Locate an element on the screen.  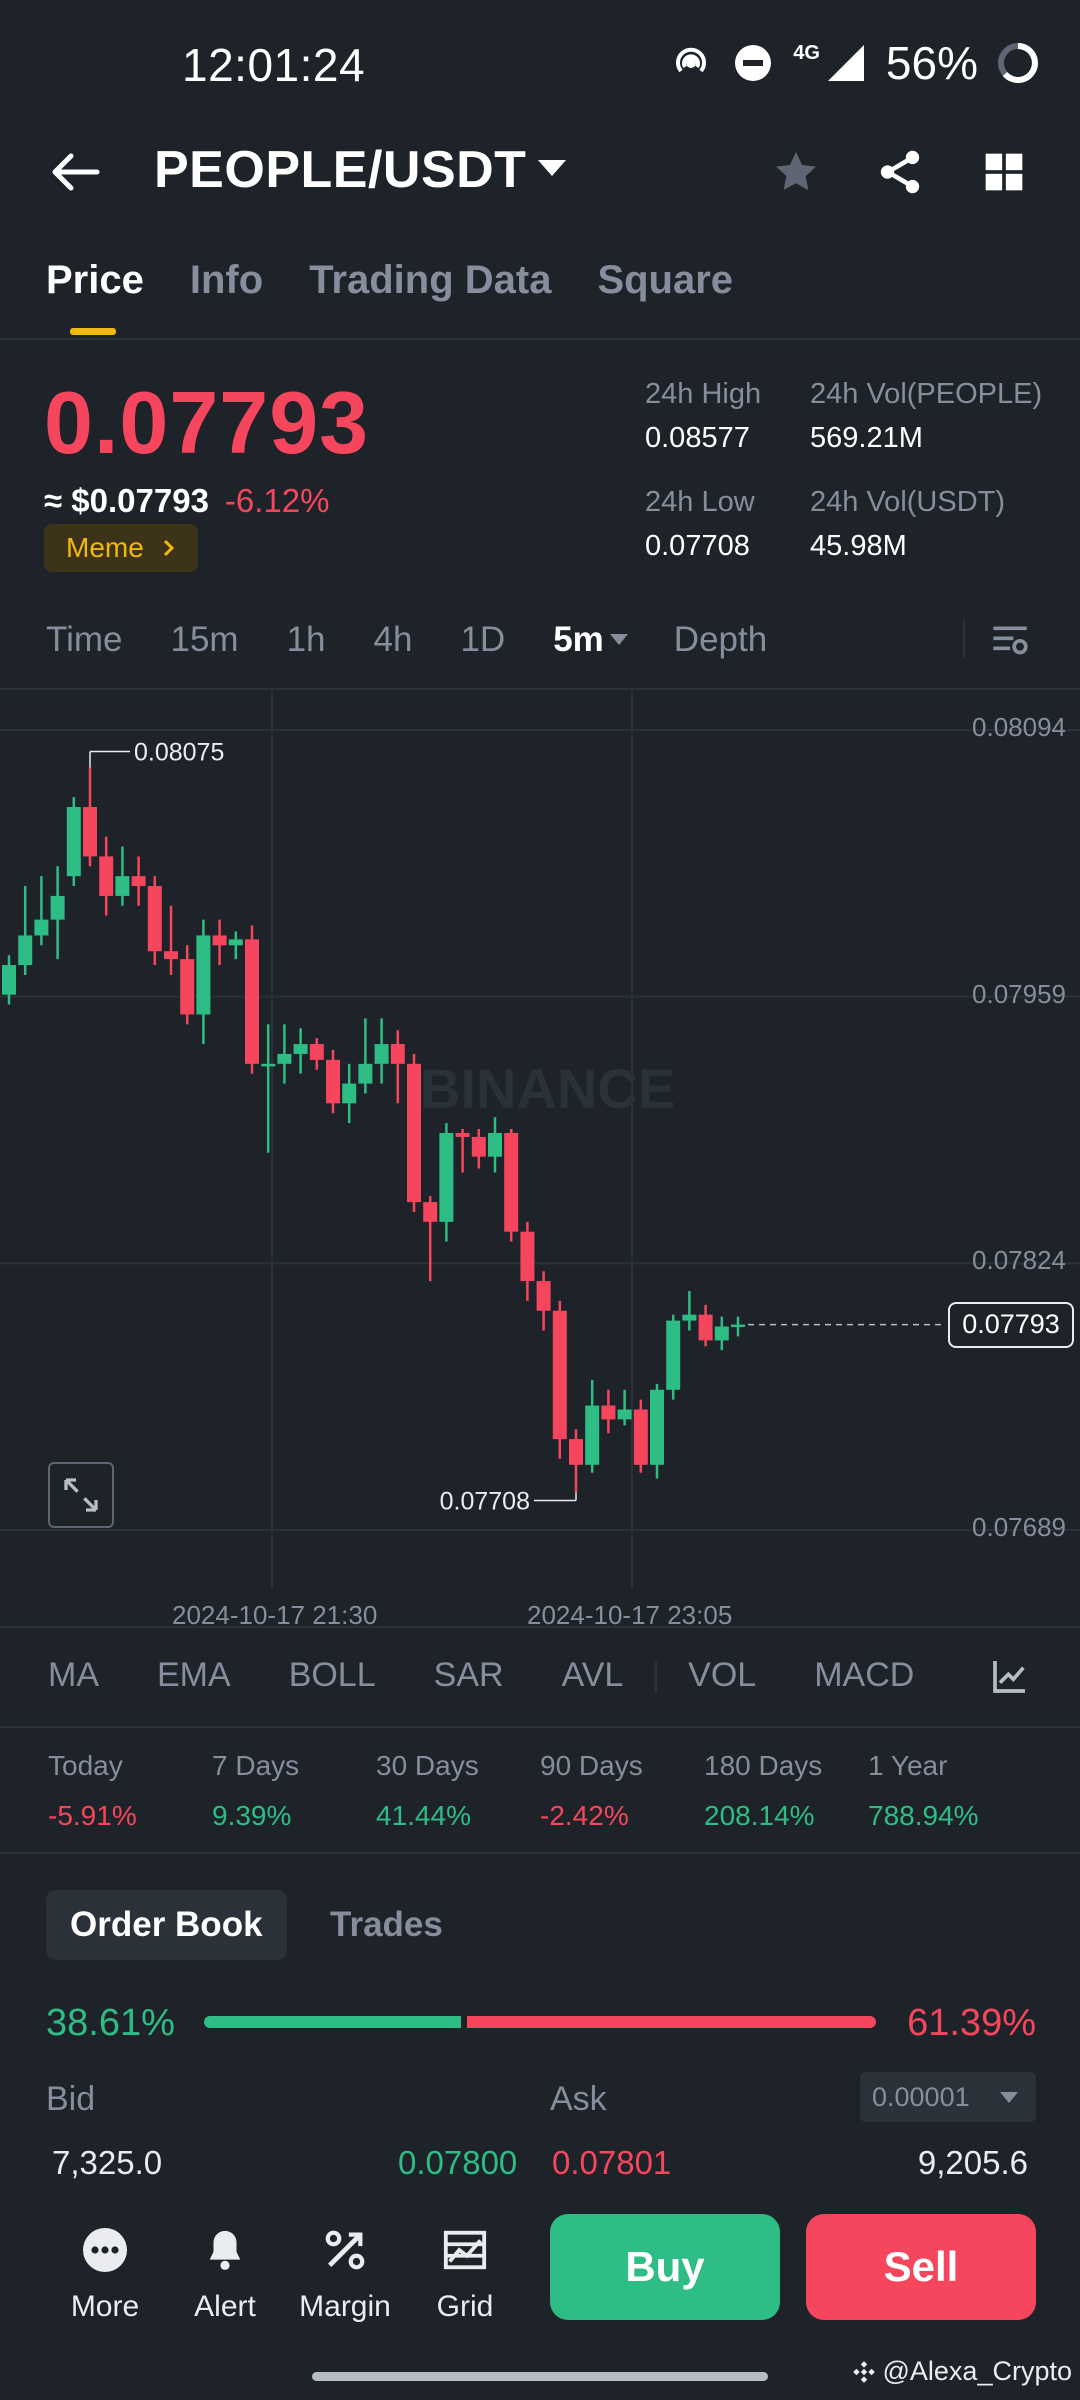
interval-1h: 1h is located at coordinates (306, 640).